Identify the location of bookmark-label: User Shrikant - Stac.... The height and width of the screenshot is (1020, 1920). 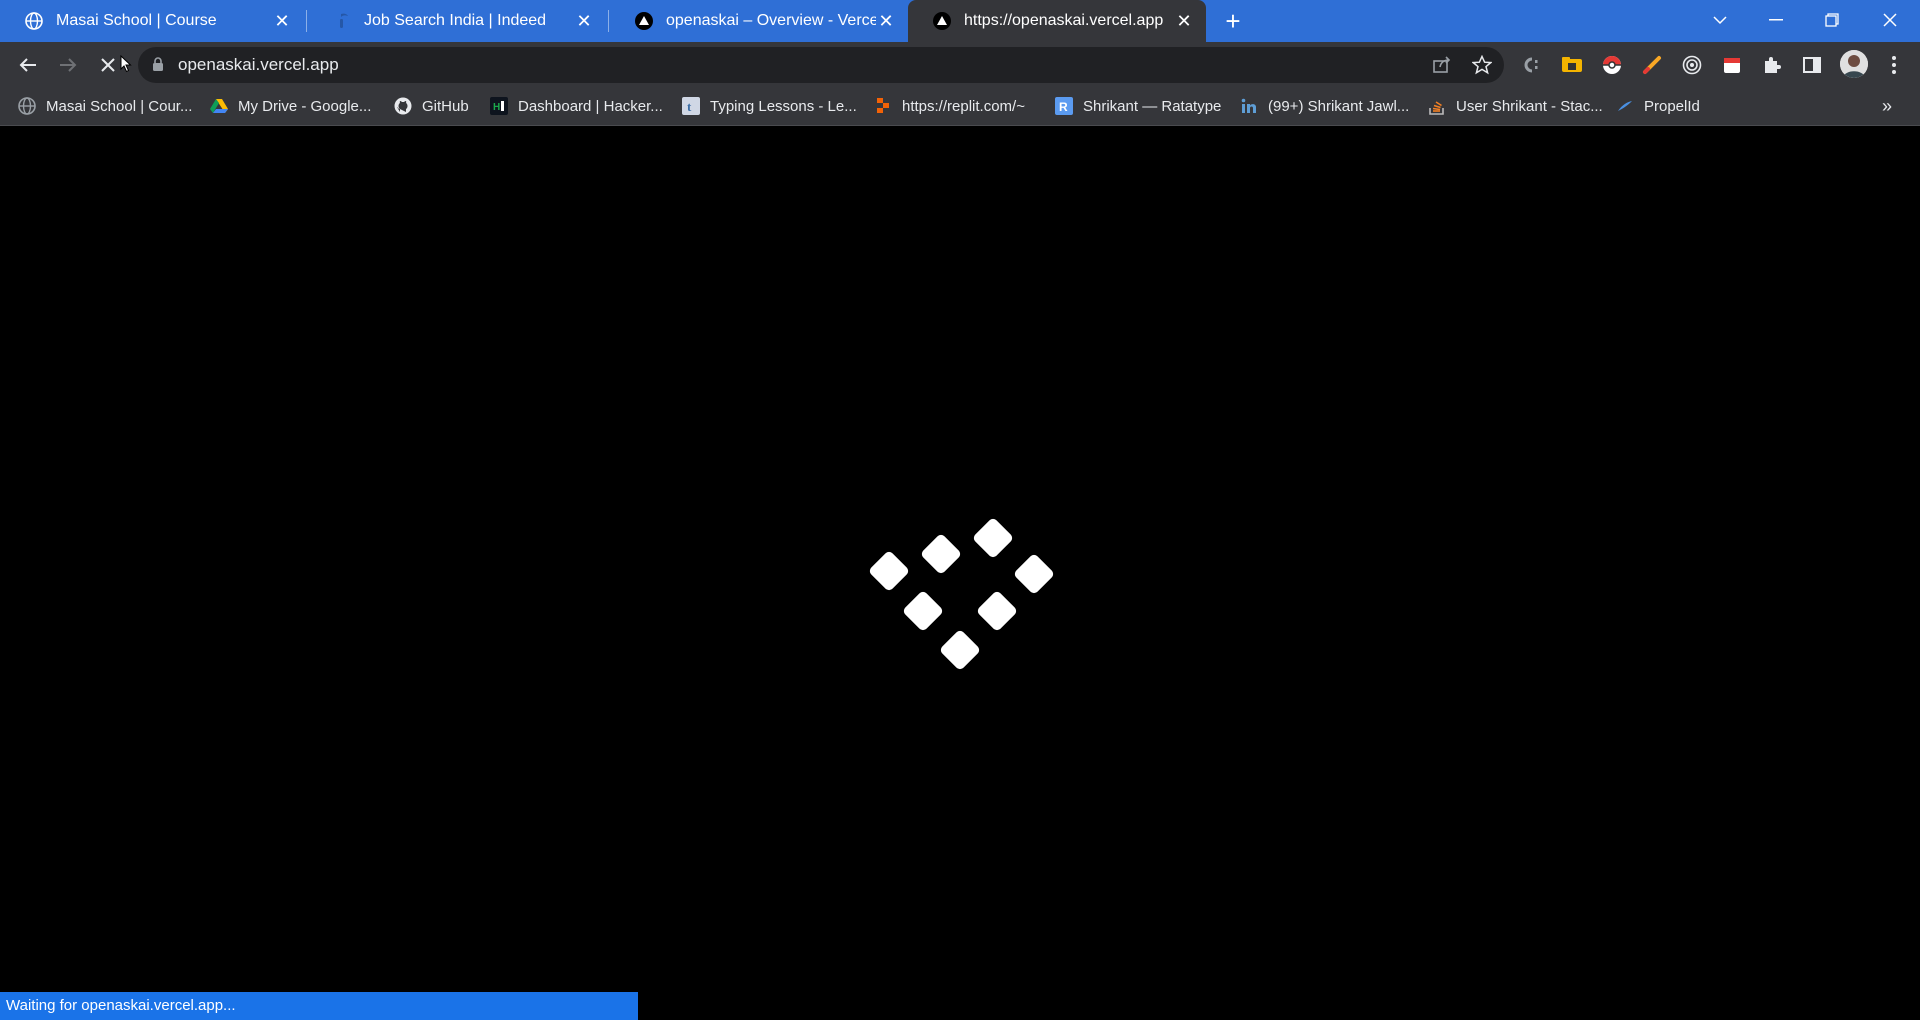
(1529, 106).